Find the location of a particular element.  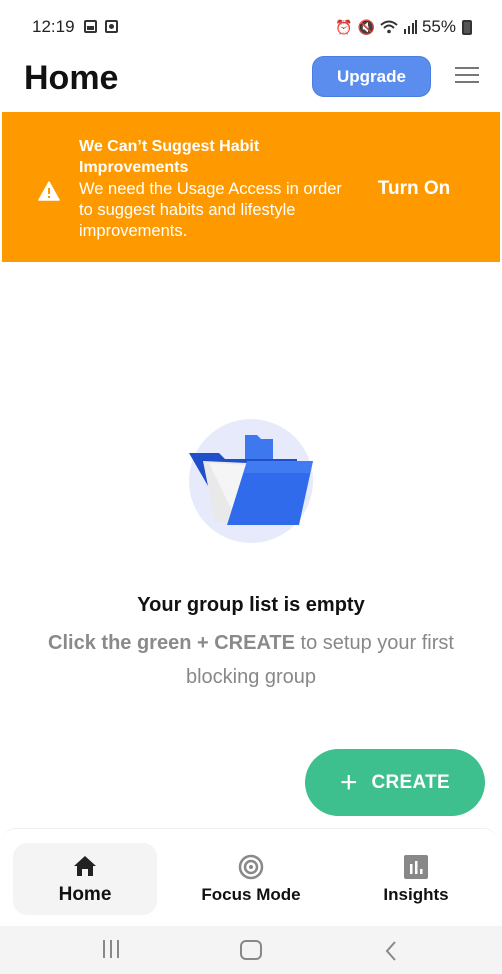

system-nav-bar is located at coordinates (251, 950).